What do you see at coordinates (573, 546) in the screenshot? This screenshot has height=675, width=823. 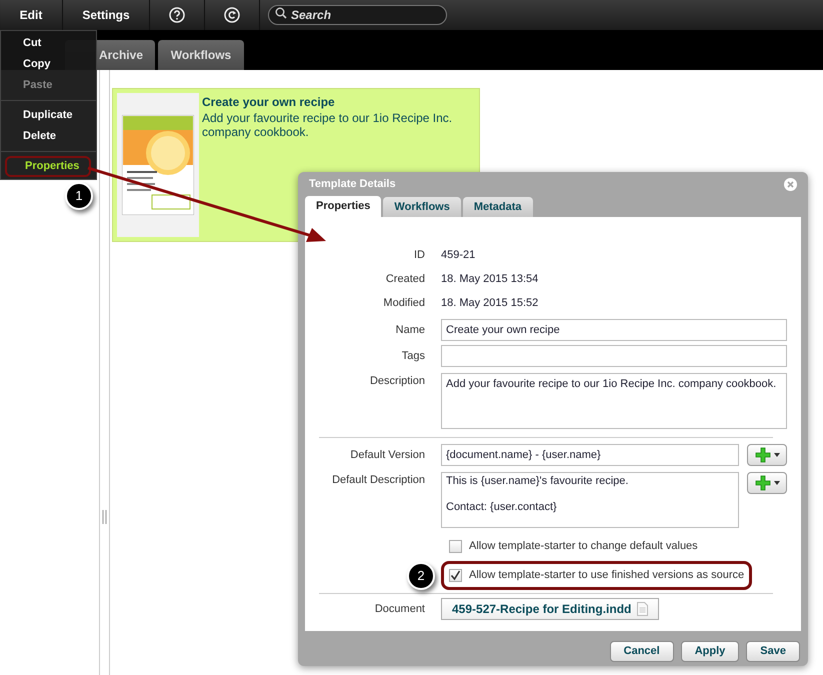 I see `checkbox-option: Allow template-starter to change default values` at bounding box center [573, 546].